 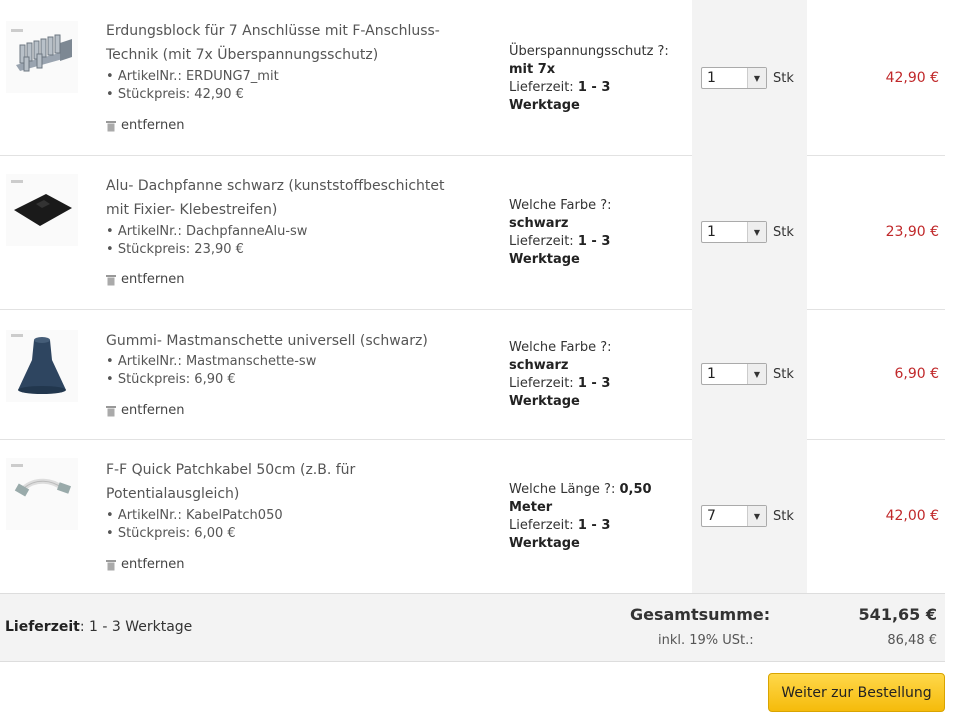 I want to click on grand-total-value: 541,65 €, so click(x=897, y=614).